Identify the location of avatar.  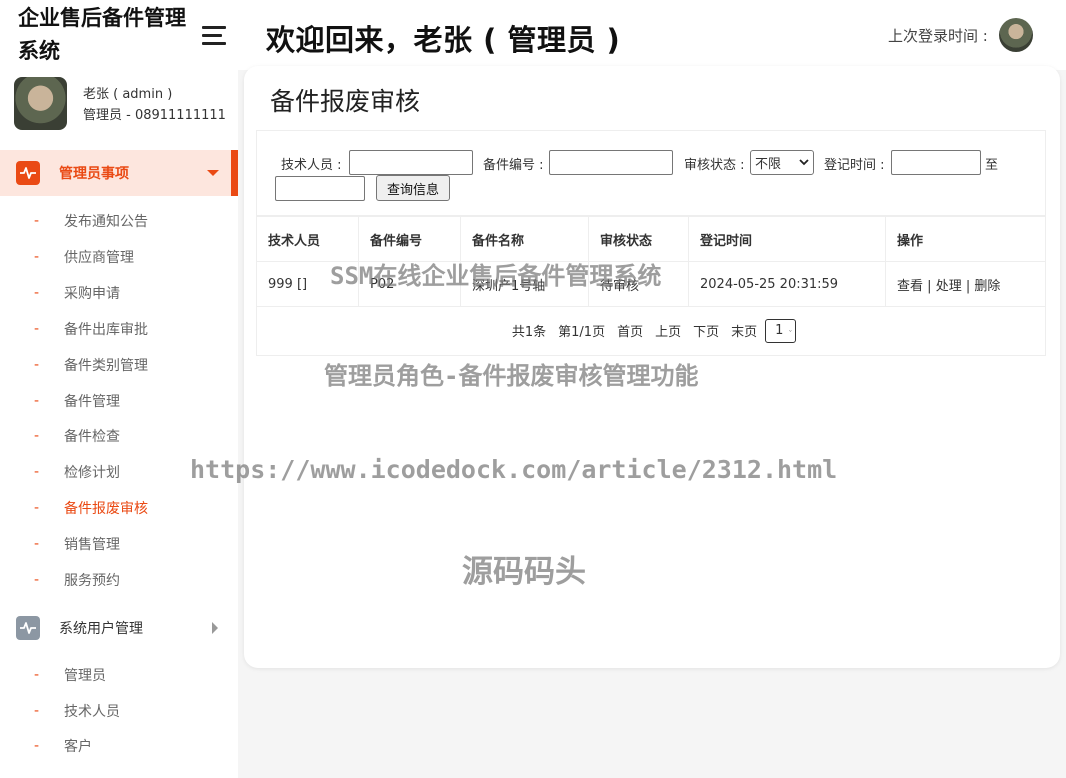
(40, 103).